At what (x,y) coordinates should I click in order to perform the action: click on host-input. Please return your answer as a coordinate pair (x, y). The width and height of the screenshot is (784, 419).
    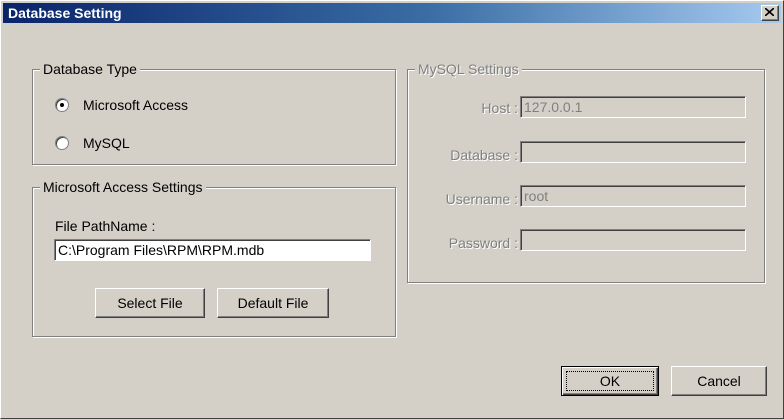
    Looking at the image, I should click on (633, 107).